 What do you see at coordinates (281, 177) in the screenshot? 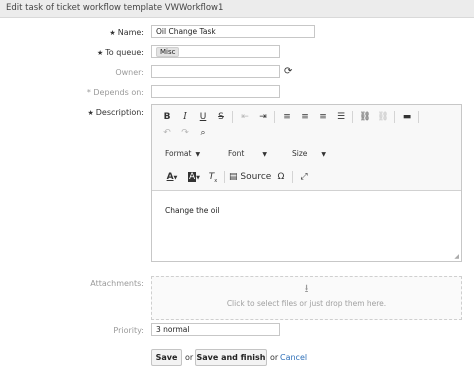
I see `special-char-icon: Ω` at bounding box center [281, 177].